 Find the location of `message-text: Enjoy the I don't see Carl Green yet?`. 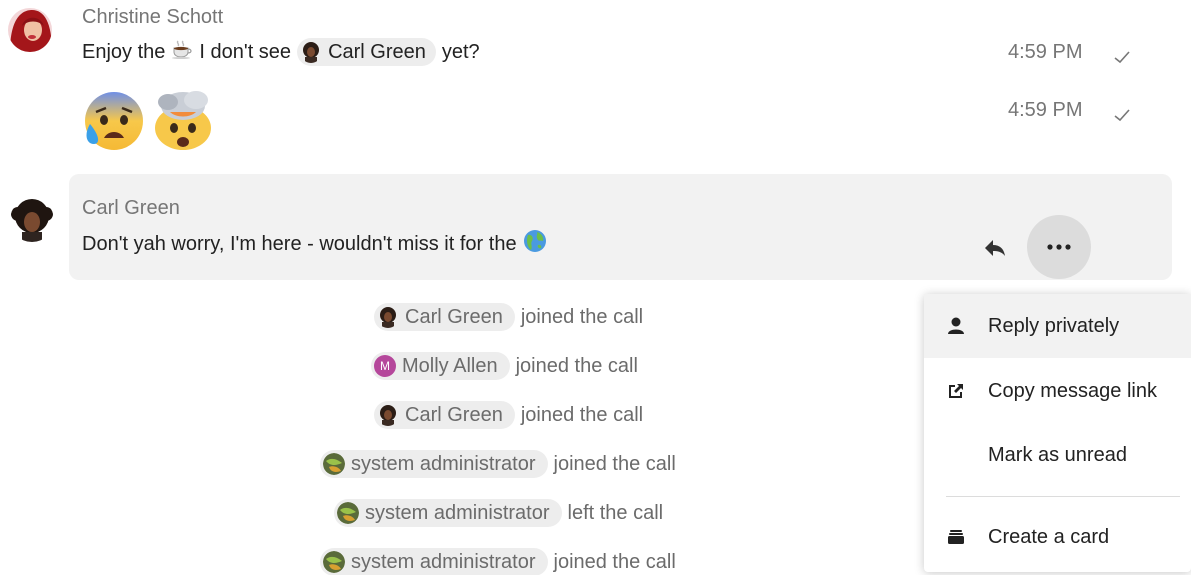

message-text: Enjoy the I don't see Carl Green yet? is located at coordinates (281, 52).